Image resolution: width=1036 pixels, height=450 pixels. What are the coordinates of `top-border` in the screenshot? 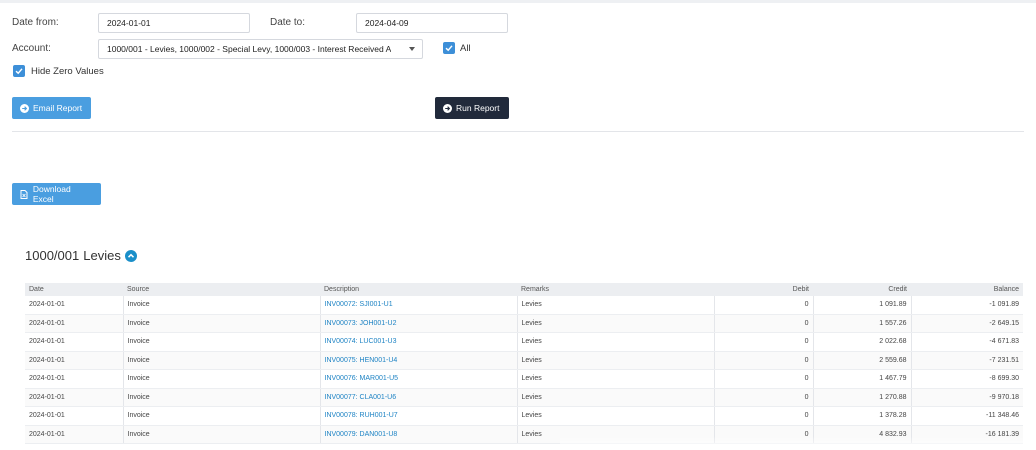 It's located at (518, 1).